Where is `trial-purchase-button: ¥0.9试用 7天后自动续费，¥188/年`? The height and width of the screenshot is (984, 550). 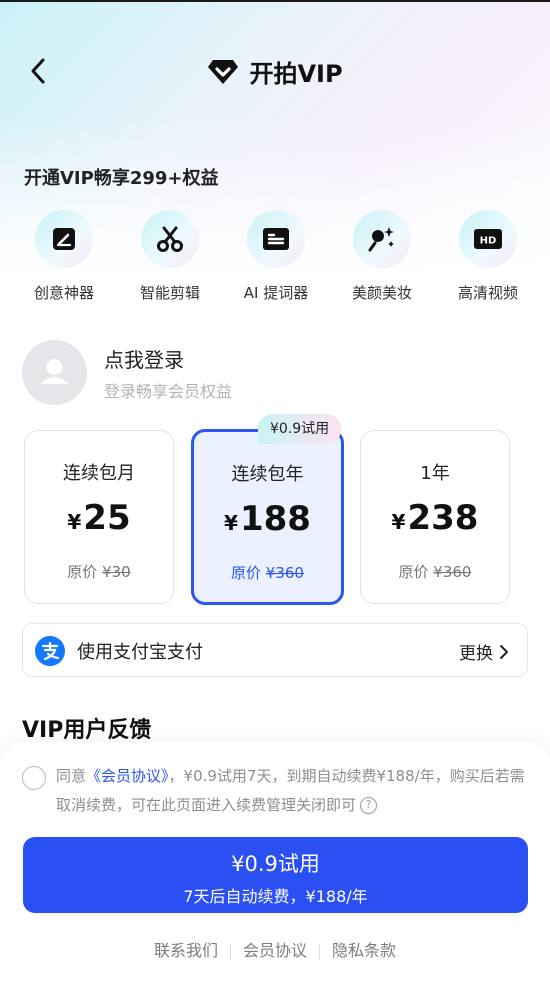 trial-purchase-button: ¥0.9试用 7天后自动续费，¥188/年 is located at coordinates (275, 875).